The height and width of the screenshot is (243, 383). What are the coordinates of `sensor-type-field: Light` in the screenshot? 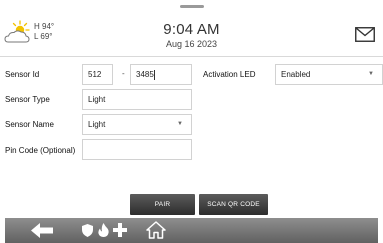 It's located at (137, 99).